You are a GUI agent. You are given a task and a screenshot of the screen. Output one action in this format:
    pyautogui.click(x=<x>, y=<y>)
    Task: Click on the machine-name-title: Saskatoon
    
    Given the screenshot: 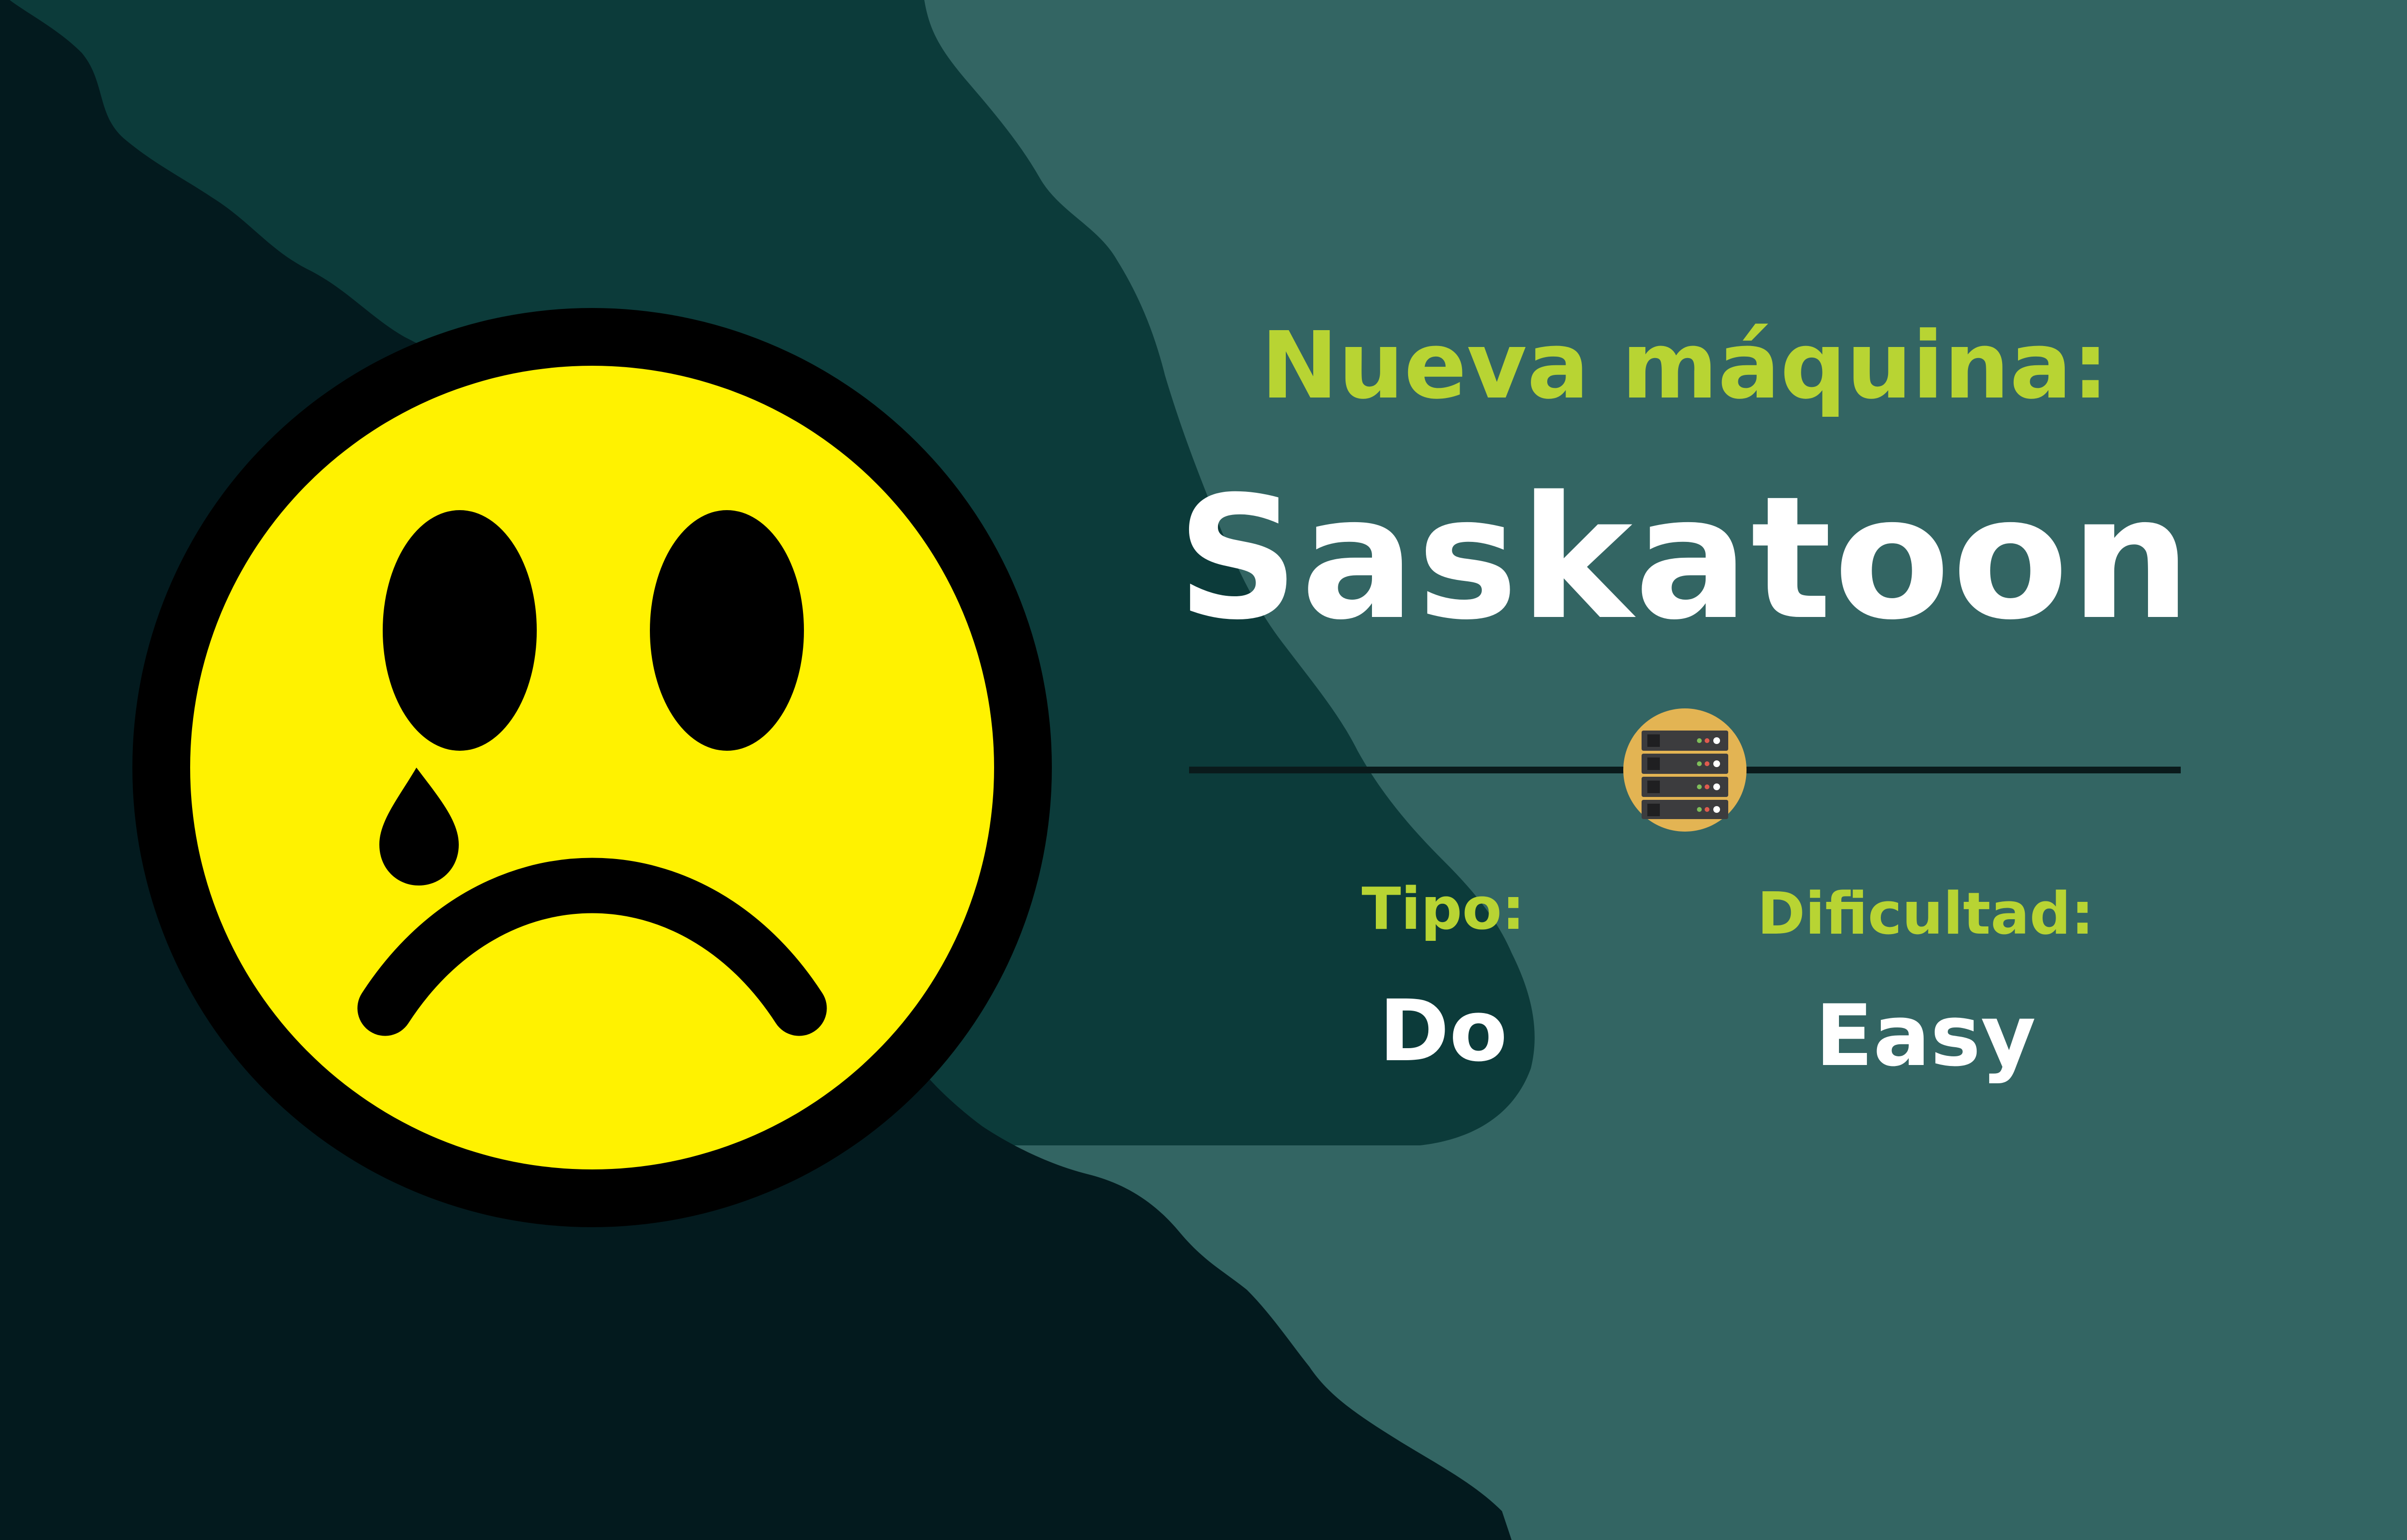 What is the action you would take?
    pyautogui.click(x=1685, y=558)
    